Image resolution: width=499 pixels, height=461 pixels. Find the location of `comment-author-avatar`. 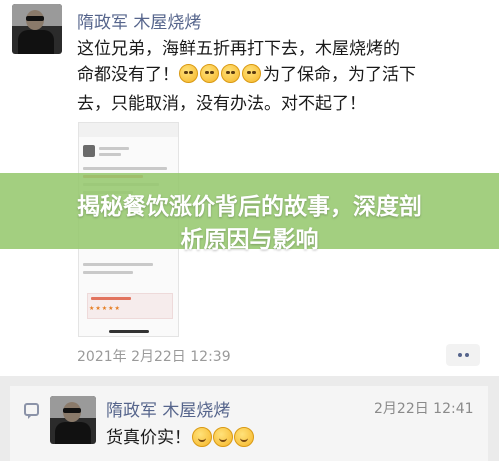

comment-author-avatar is located at coordinates (73, 420).